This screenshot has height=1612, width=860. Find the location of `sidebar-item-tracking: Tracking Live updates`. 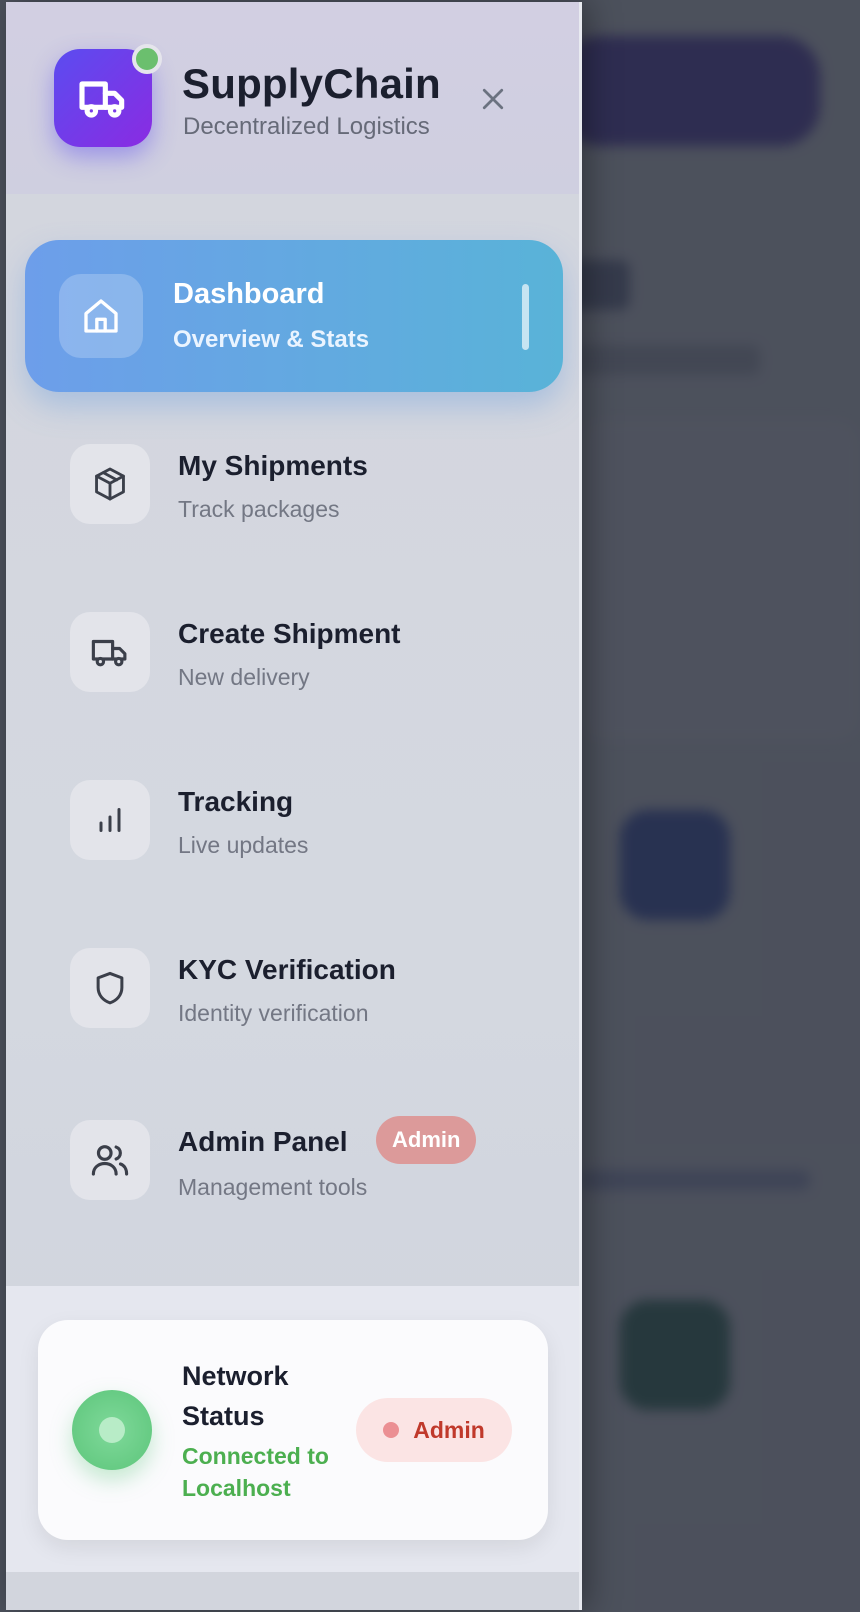

sidebar-item-tracking: Tracking Live updates is located at coordinates (292, 818).